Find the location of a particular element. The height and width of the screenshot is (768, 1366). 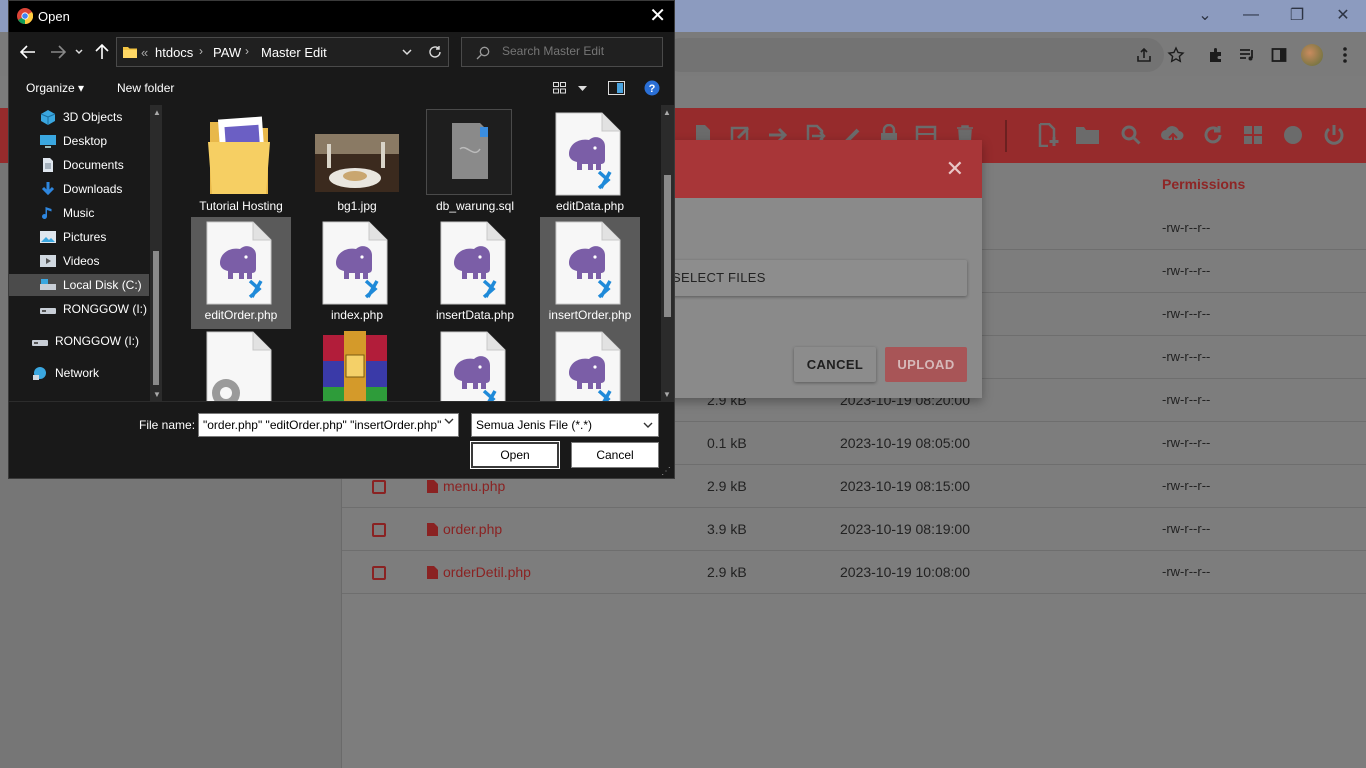

file-item: bg1.jpg is located at coordinates (357, 164).